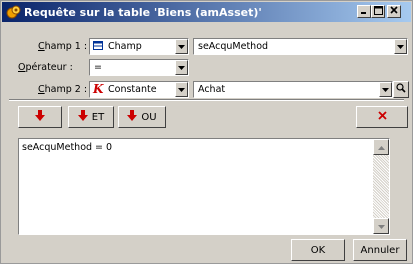 The height and width of the screenshot is (264, 413). I want to click on chevron-up-icon, so click(381, 147).